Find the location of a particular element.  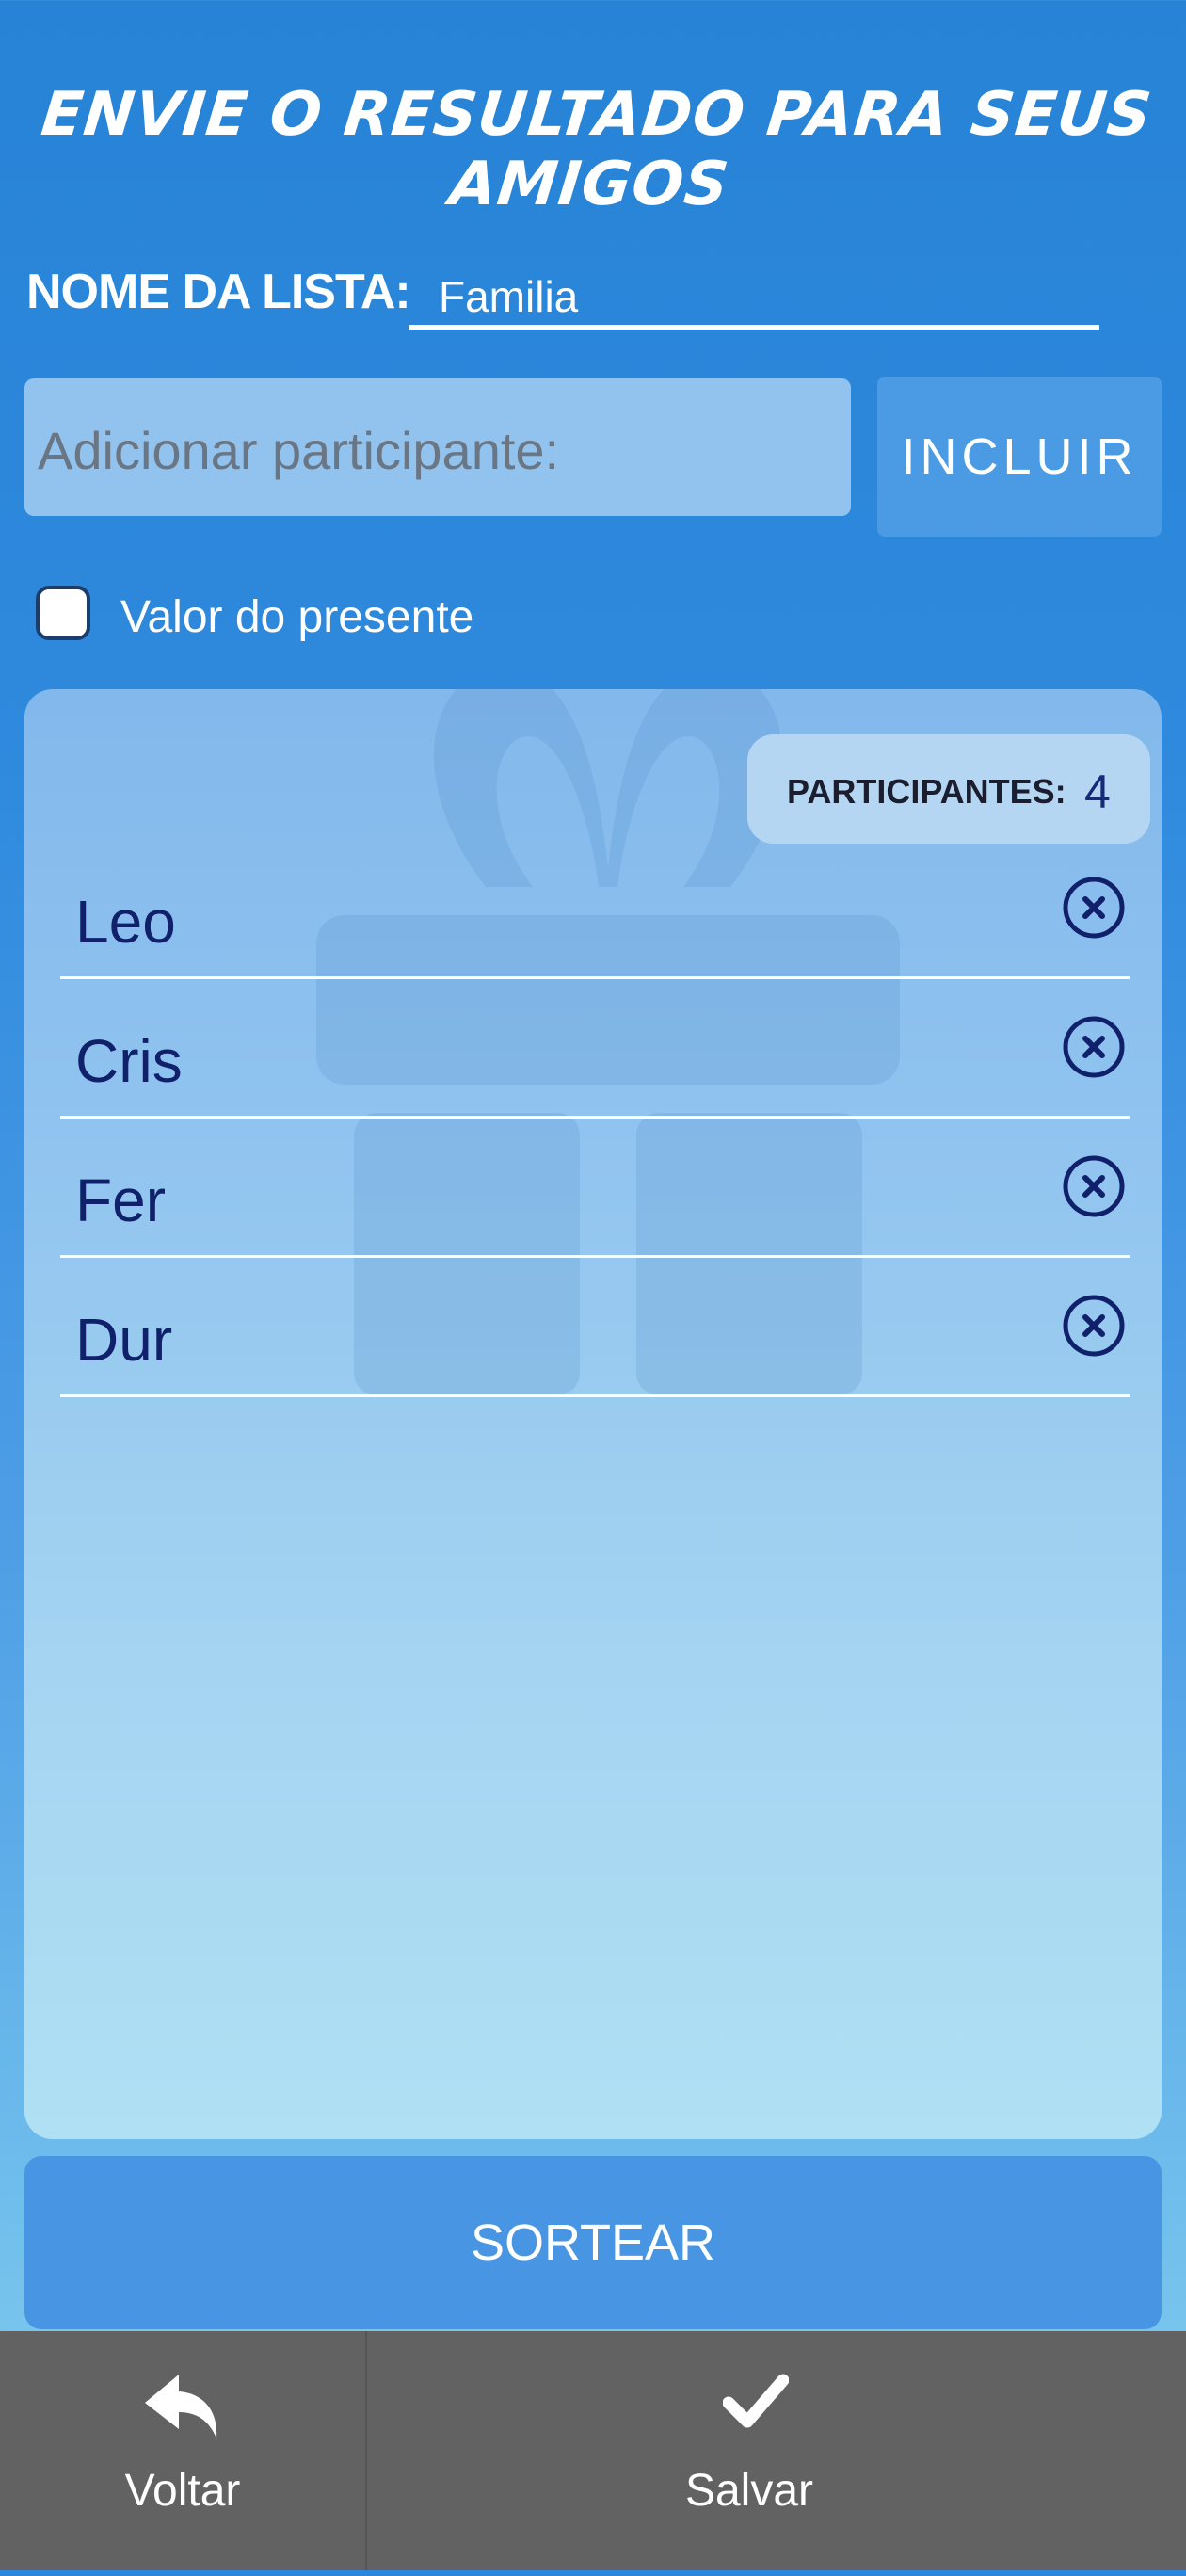

back-label: Voltar is located at coordinates (182, 2491).